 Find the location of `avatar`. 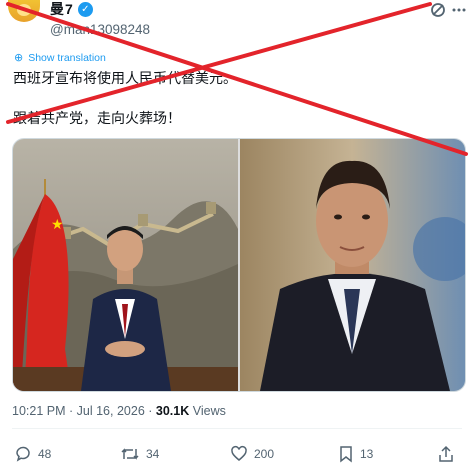

avatar is located at coordinates (24, 11).